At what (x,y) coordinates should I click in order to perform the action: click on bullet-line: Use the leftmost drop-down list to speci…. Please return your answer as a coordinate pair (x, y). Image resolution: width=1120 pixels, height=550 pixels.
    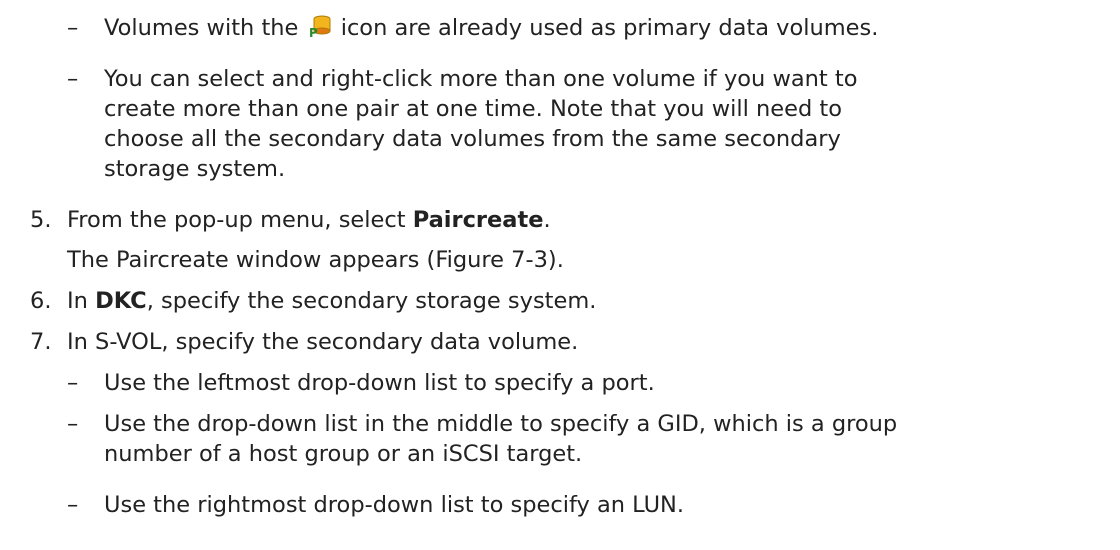
    Looking at the image, I should click on (379, 383).